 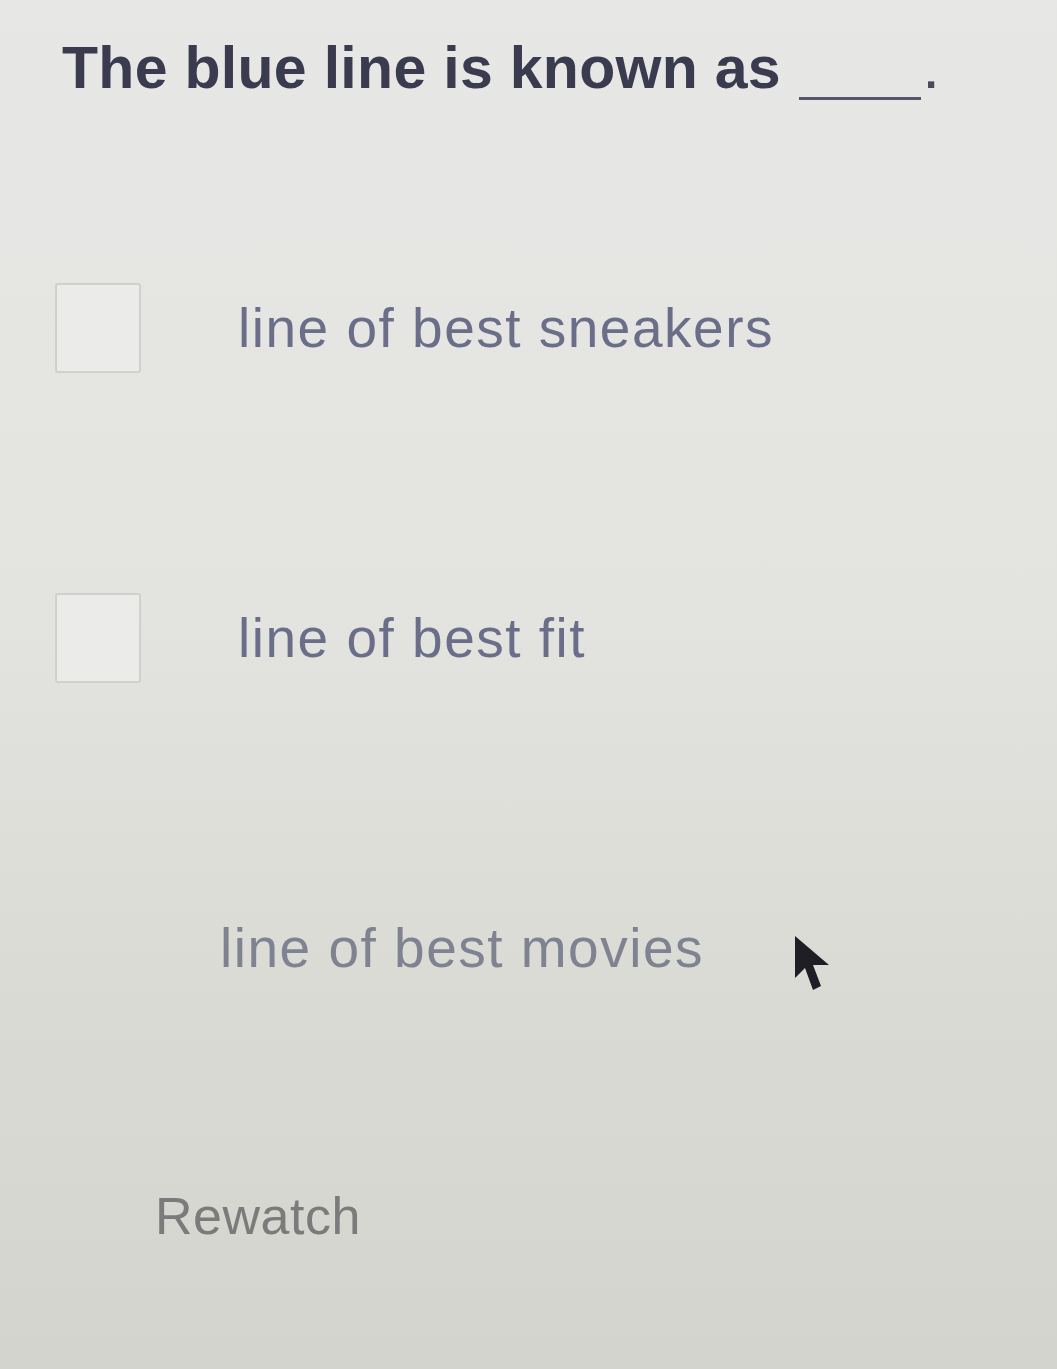 I want to click on rewatch-link: Rewatch, so click(x=258, y=1216).